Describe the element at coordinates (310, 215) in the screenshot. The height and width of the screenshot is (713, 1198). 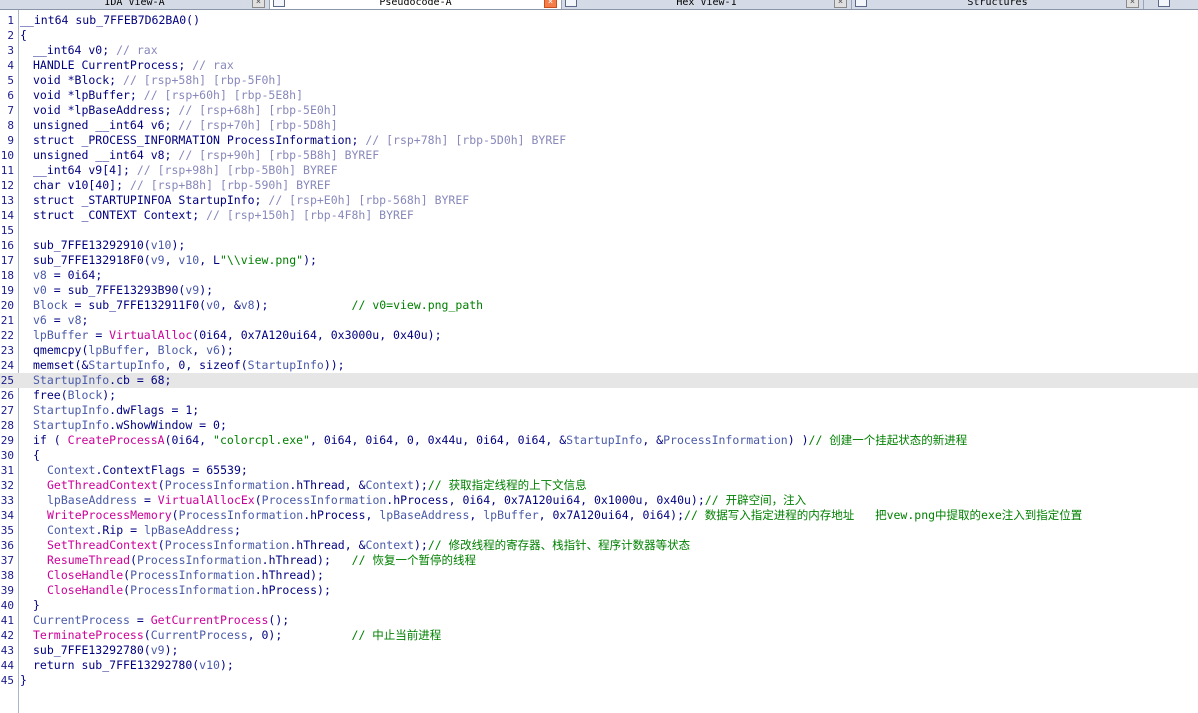
I see `code-token: // [rsp+150h] [rbp-4F8h] BYREF` at that location.